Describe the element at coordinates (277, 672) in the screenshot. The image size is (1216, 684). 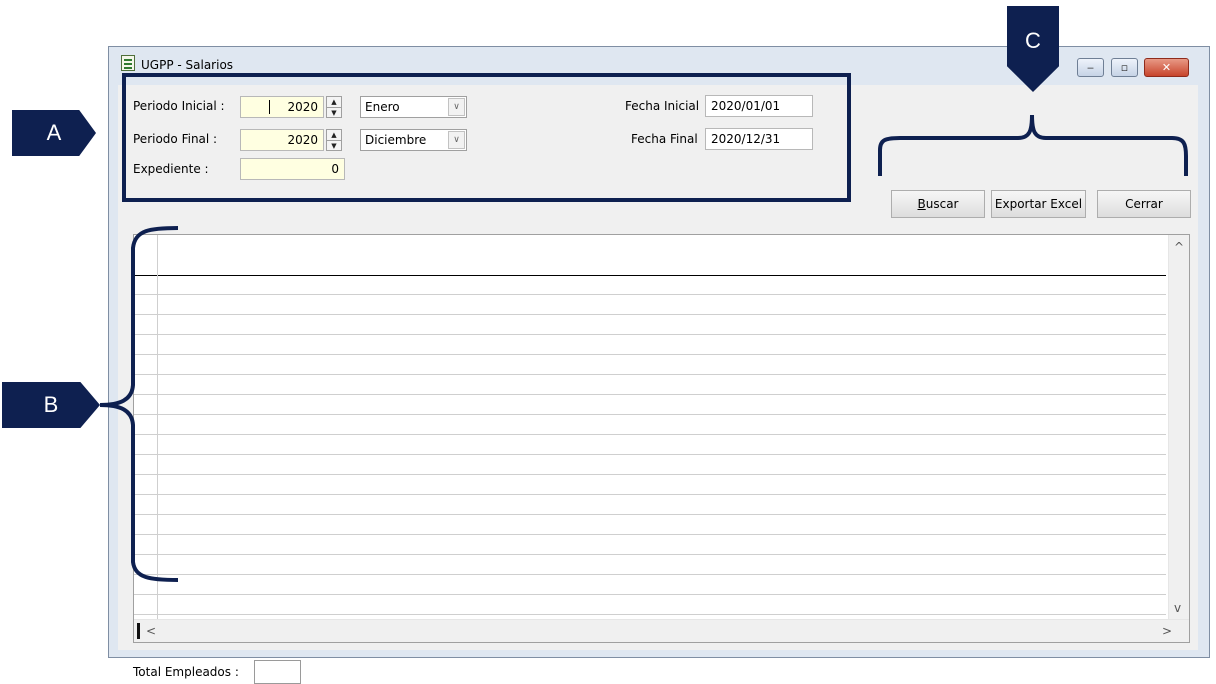
I see `total-empleados-field` at that location.